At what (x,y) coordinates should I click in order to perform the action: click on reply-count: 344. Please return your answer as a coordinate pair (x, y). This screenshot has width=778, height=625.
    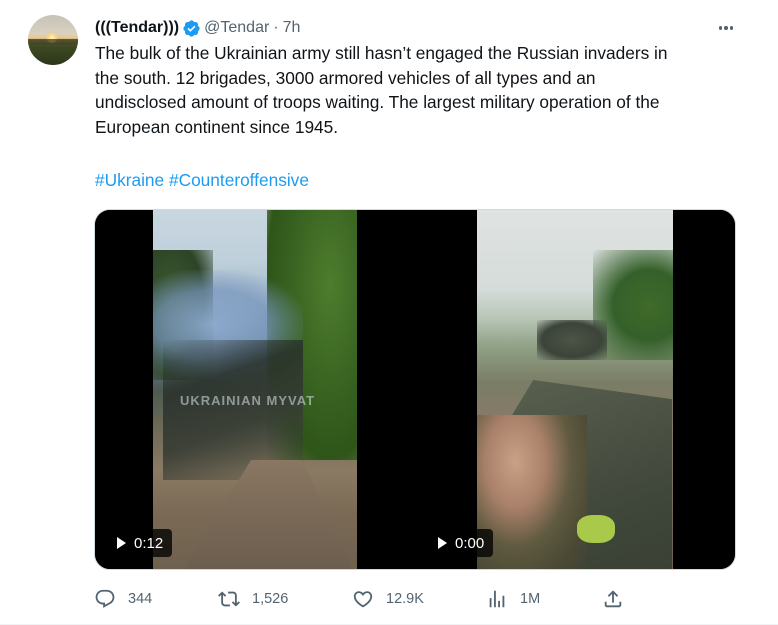
    Looking at the image, I should click on (140, 599).